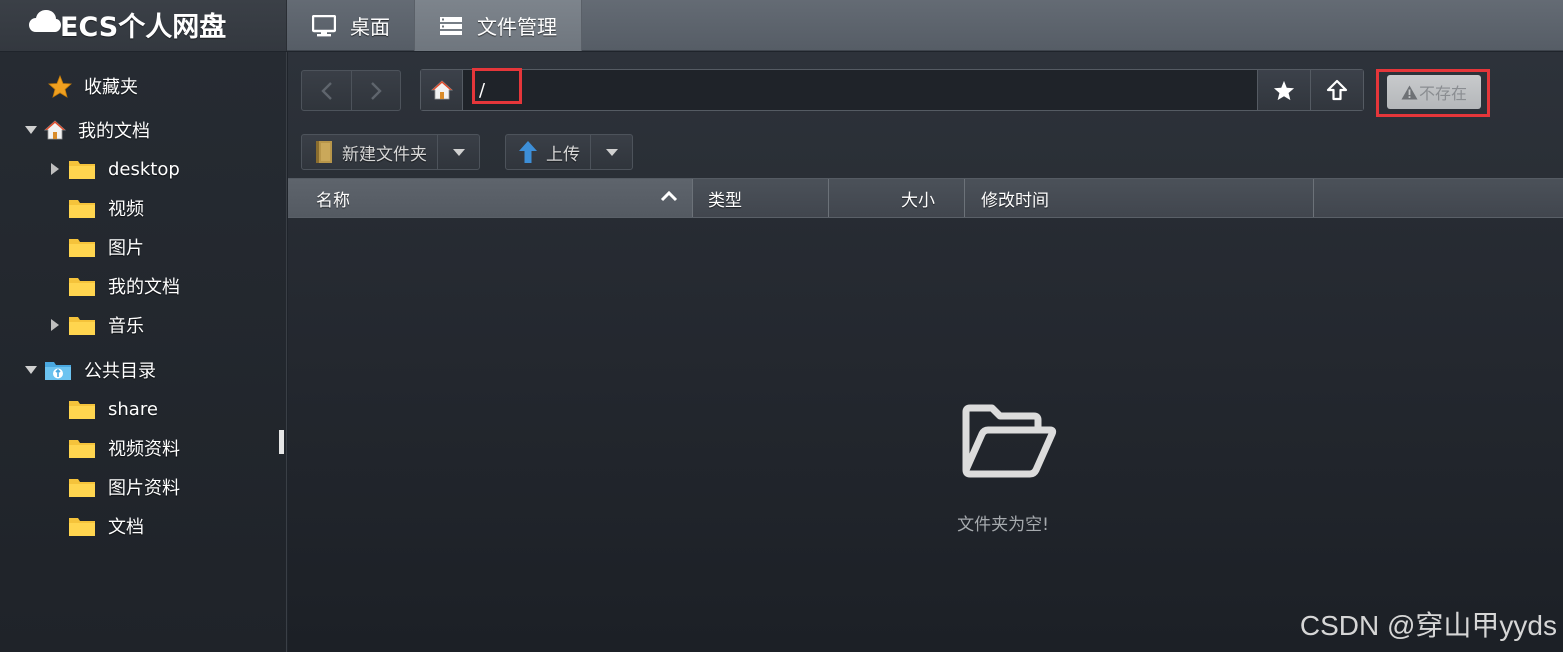 The height and width of the screenshot is (652, 1563). I want to click on app-title: ECS个人网盘, so click(143, 27).